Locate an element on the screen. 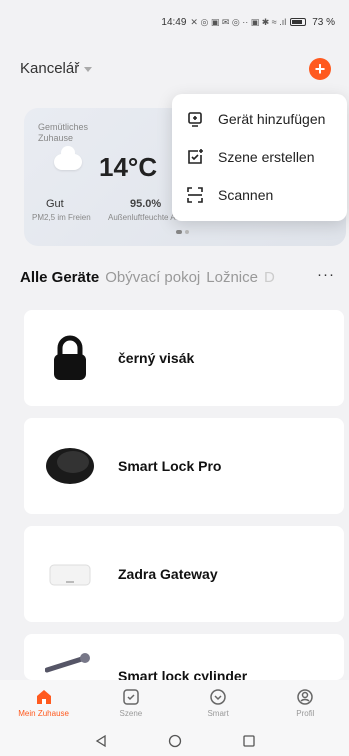  battery-icon is located at coordinates (298, 22).